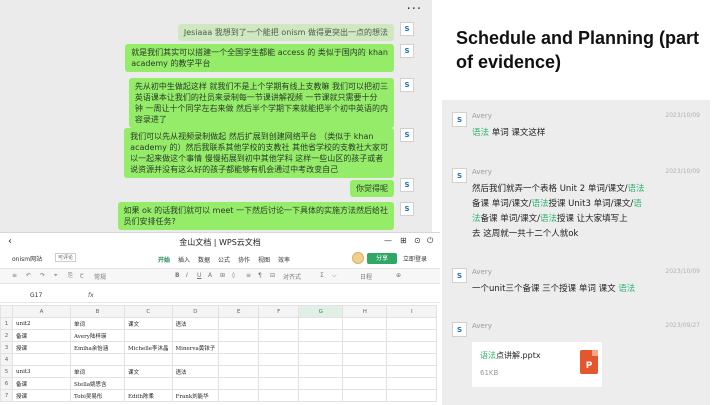 This screenshot has height=405, width=720. What do you see at coordinates (6, 335) in the screenshot?
I see `row-number: 2` at bounding box center [6, 335].